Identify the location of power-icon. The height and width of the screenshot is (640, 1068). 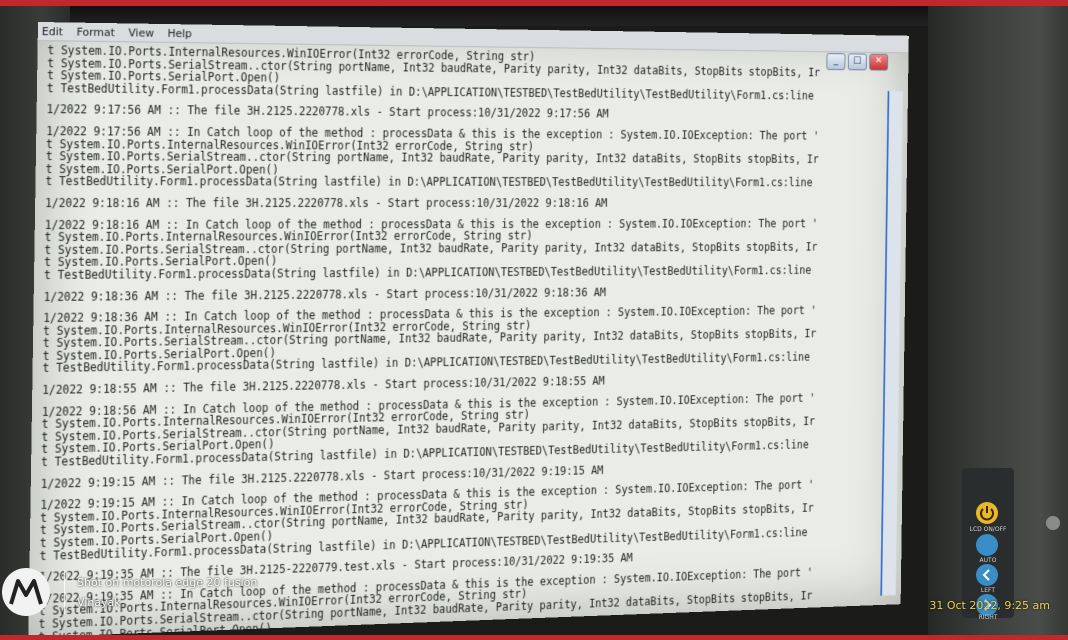
(987, 513).